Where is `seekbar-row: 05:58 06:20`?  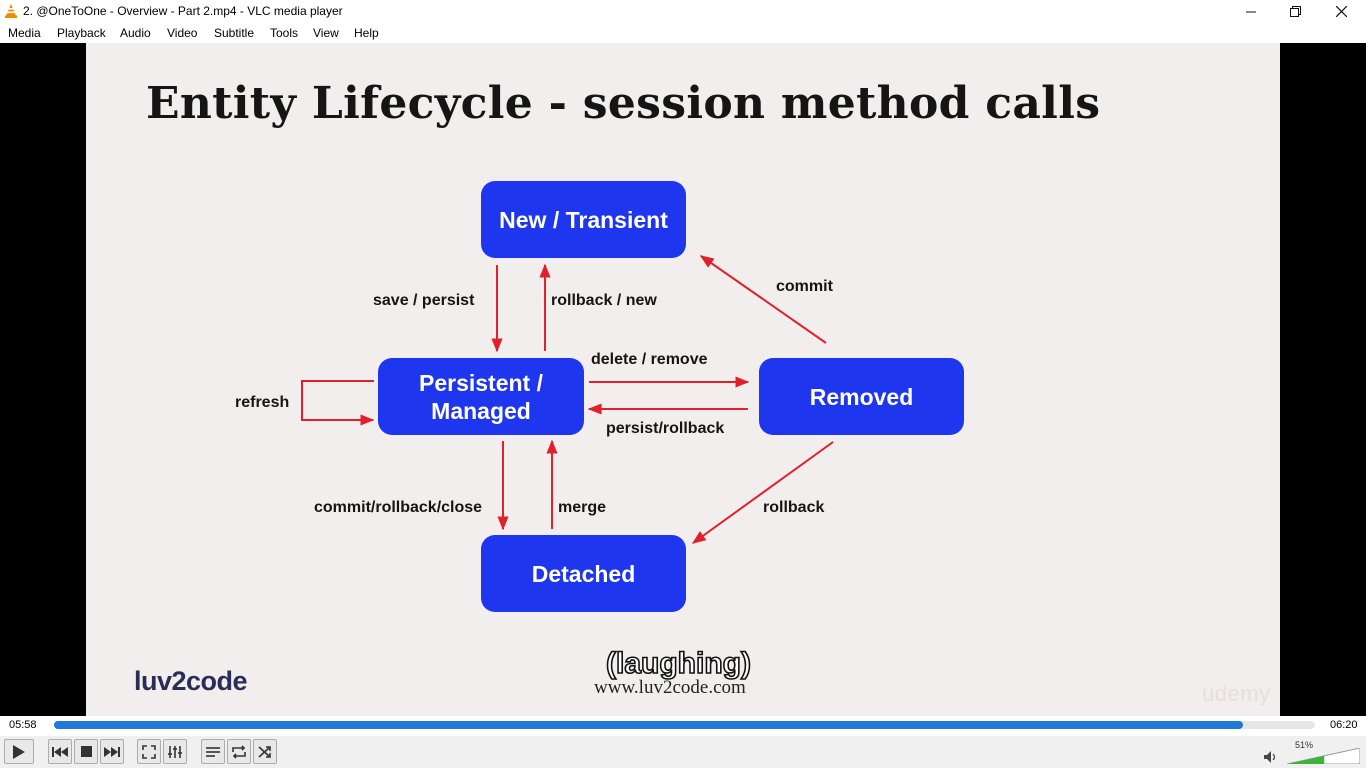 seekbar-row: 05:58 06:20 is located at coordinates (683, 726).